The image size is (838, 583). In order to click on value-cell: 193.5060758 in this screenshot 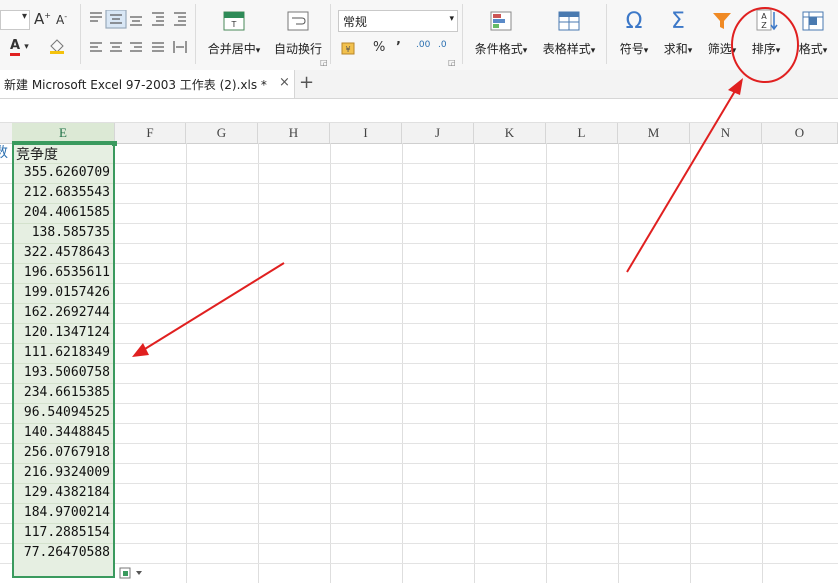, I will do `click(67, 373)`.